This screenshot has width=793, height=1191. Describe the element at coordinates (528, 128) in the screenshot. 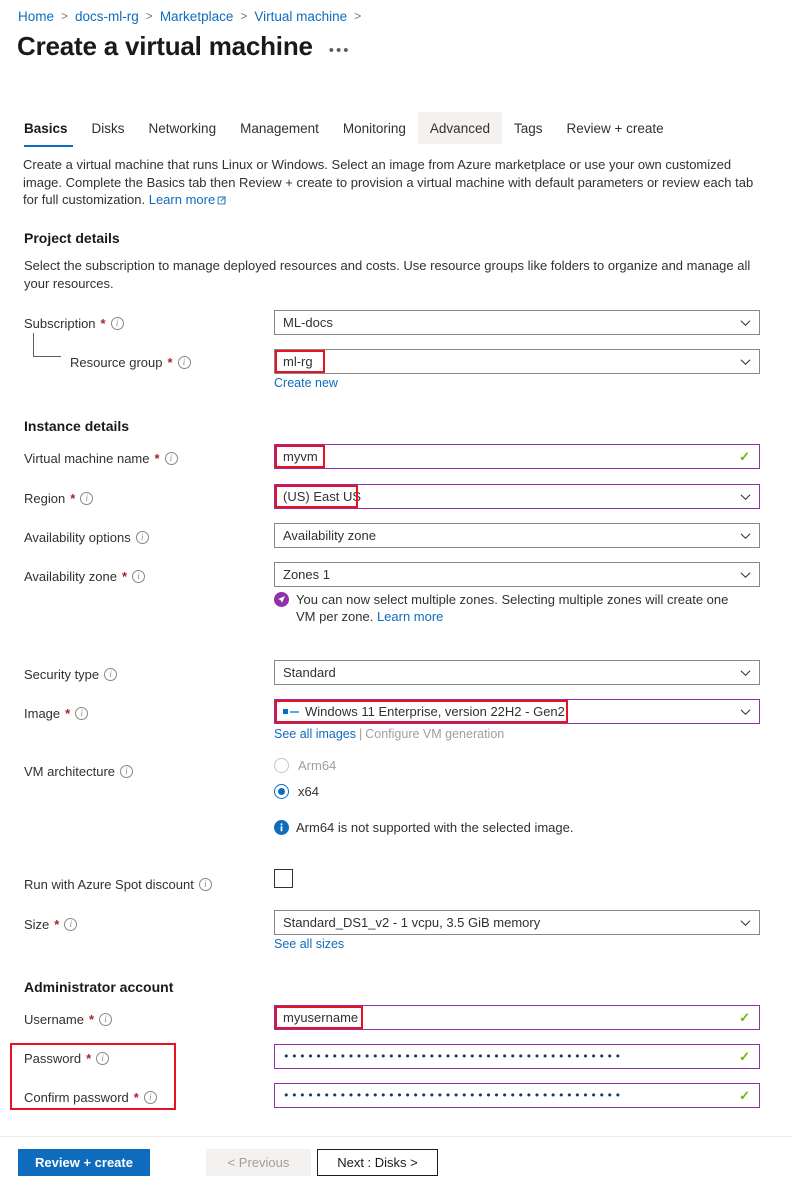

I see `tab-tags: Tags` at that location.